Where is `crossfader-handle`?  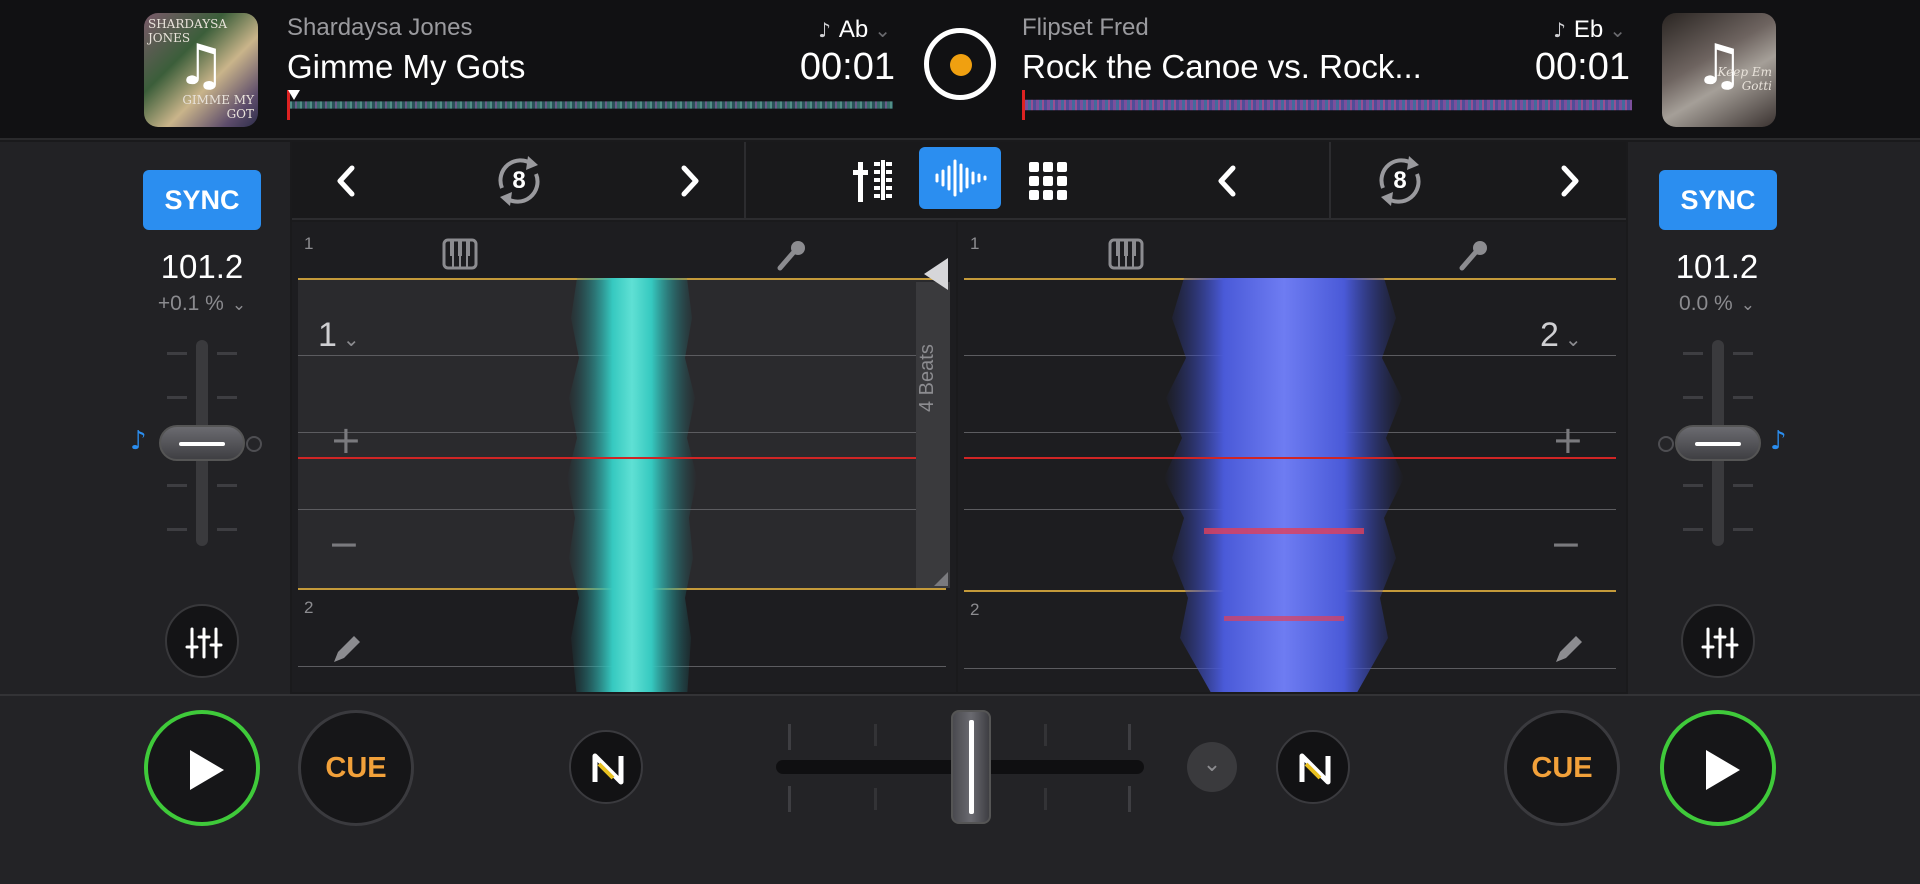 crossfader-handle is located at coordinates (971, 767).